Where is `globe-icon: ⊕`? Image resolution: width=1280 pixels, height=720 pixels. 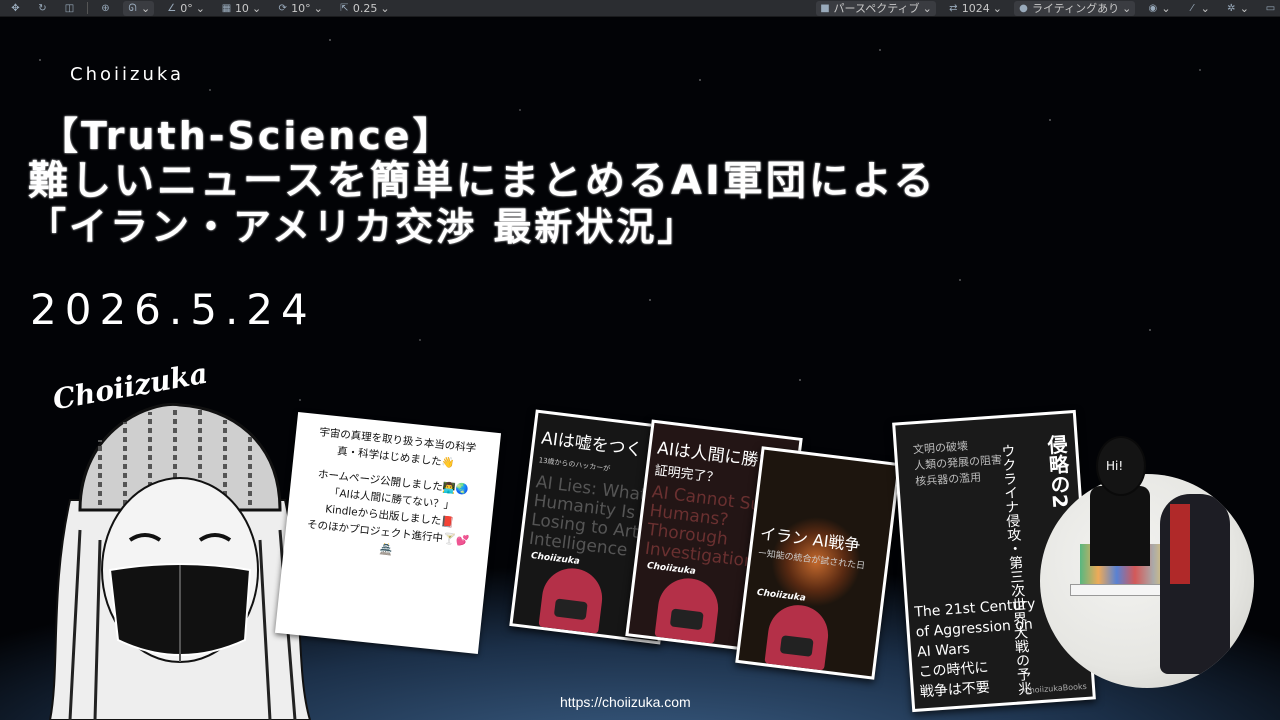 globe-icon: ⊕ is located at coordinates (105, 8).